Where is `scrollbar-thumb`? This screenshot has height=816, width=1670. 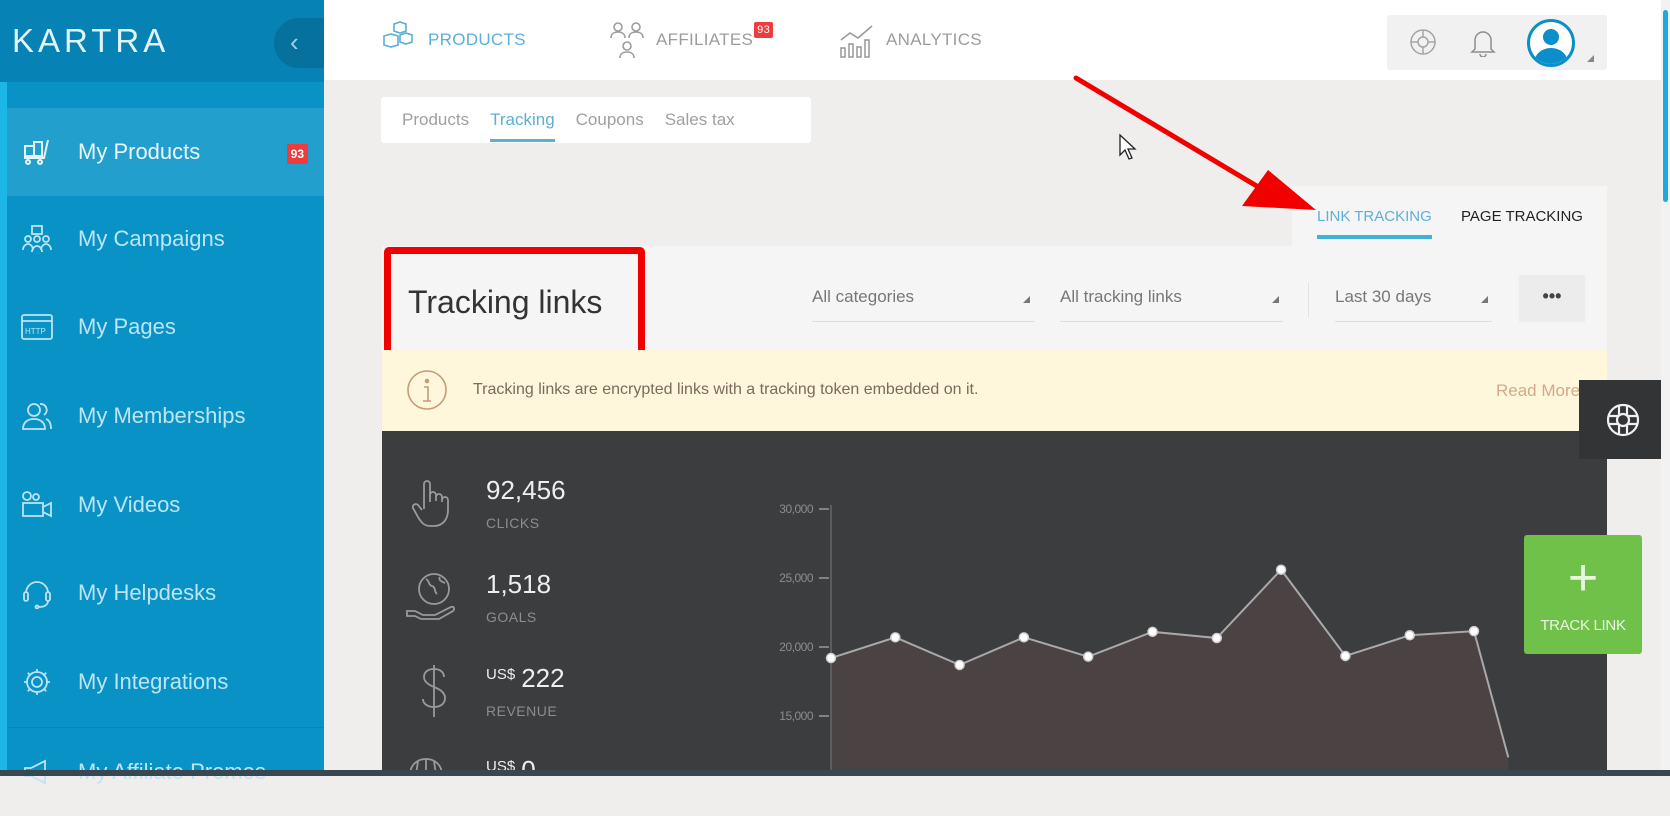 scrollbar-thumb is located at coordinates (1665, 106).